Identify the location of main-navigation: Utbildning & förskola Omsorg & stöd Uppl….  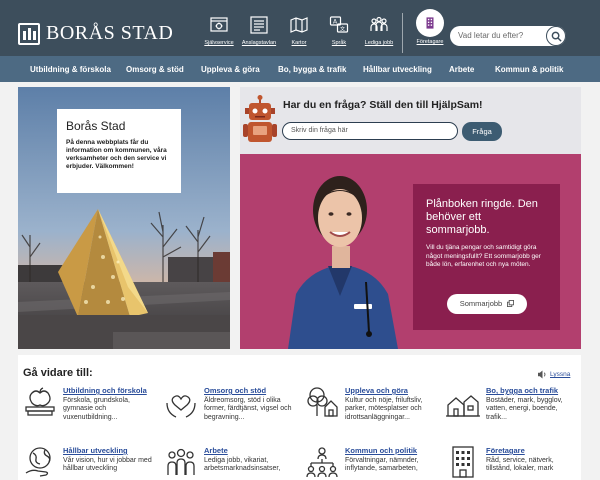
(300, 69).